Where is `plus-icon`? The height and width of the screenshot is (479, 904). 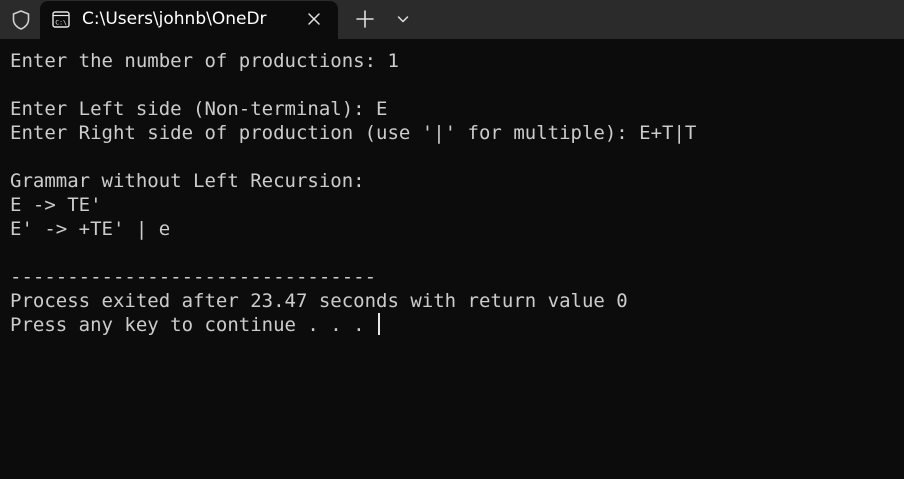
plus-icon is located at coordinates (365, 19).